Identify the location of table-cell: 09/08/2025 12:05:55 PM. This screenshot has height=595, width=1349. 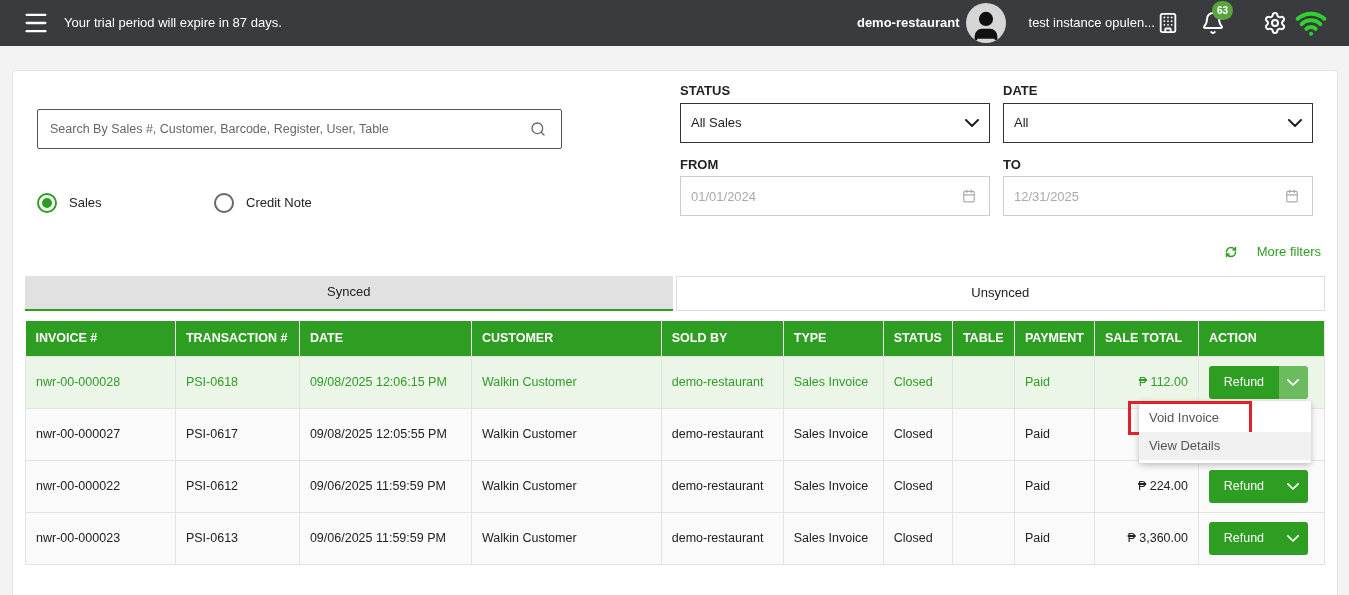
(385, 434).